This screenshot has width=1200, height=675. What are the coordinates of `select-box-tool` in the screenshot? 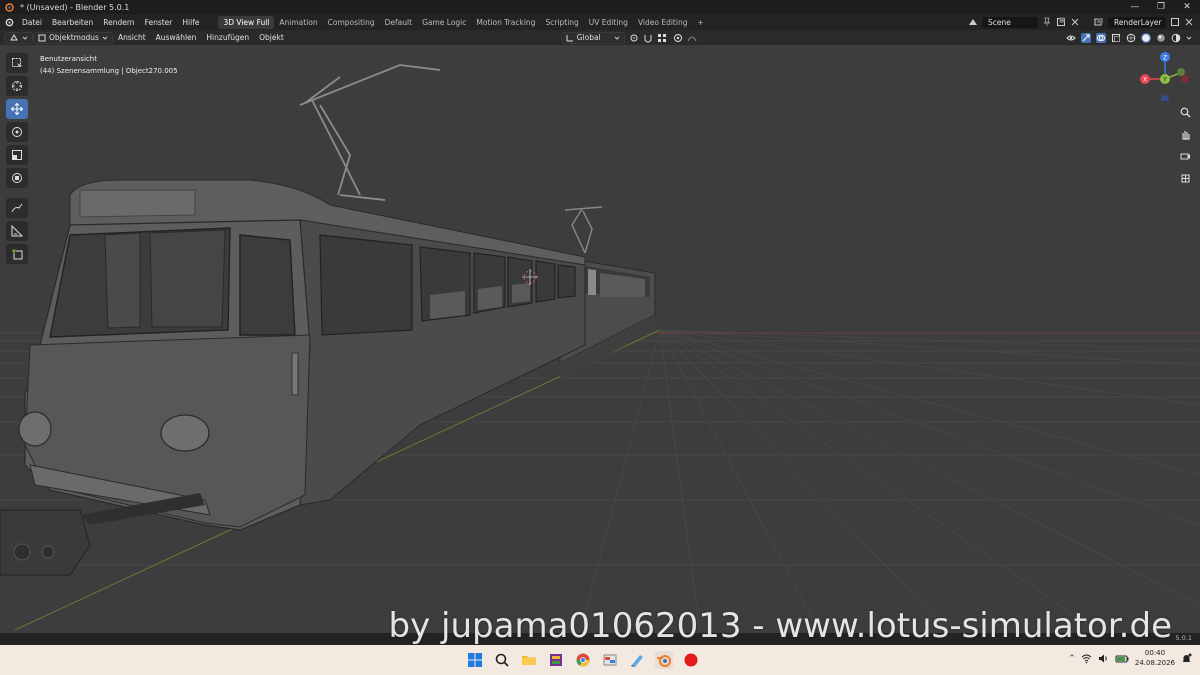 It's located at (17, 63).